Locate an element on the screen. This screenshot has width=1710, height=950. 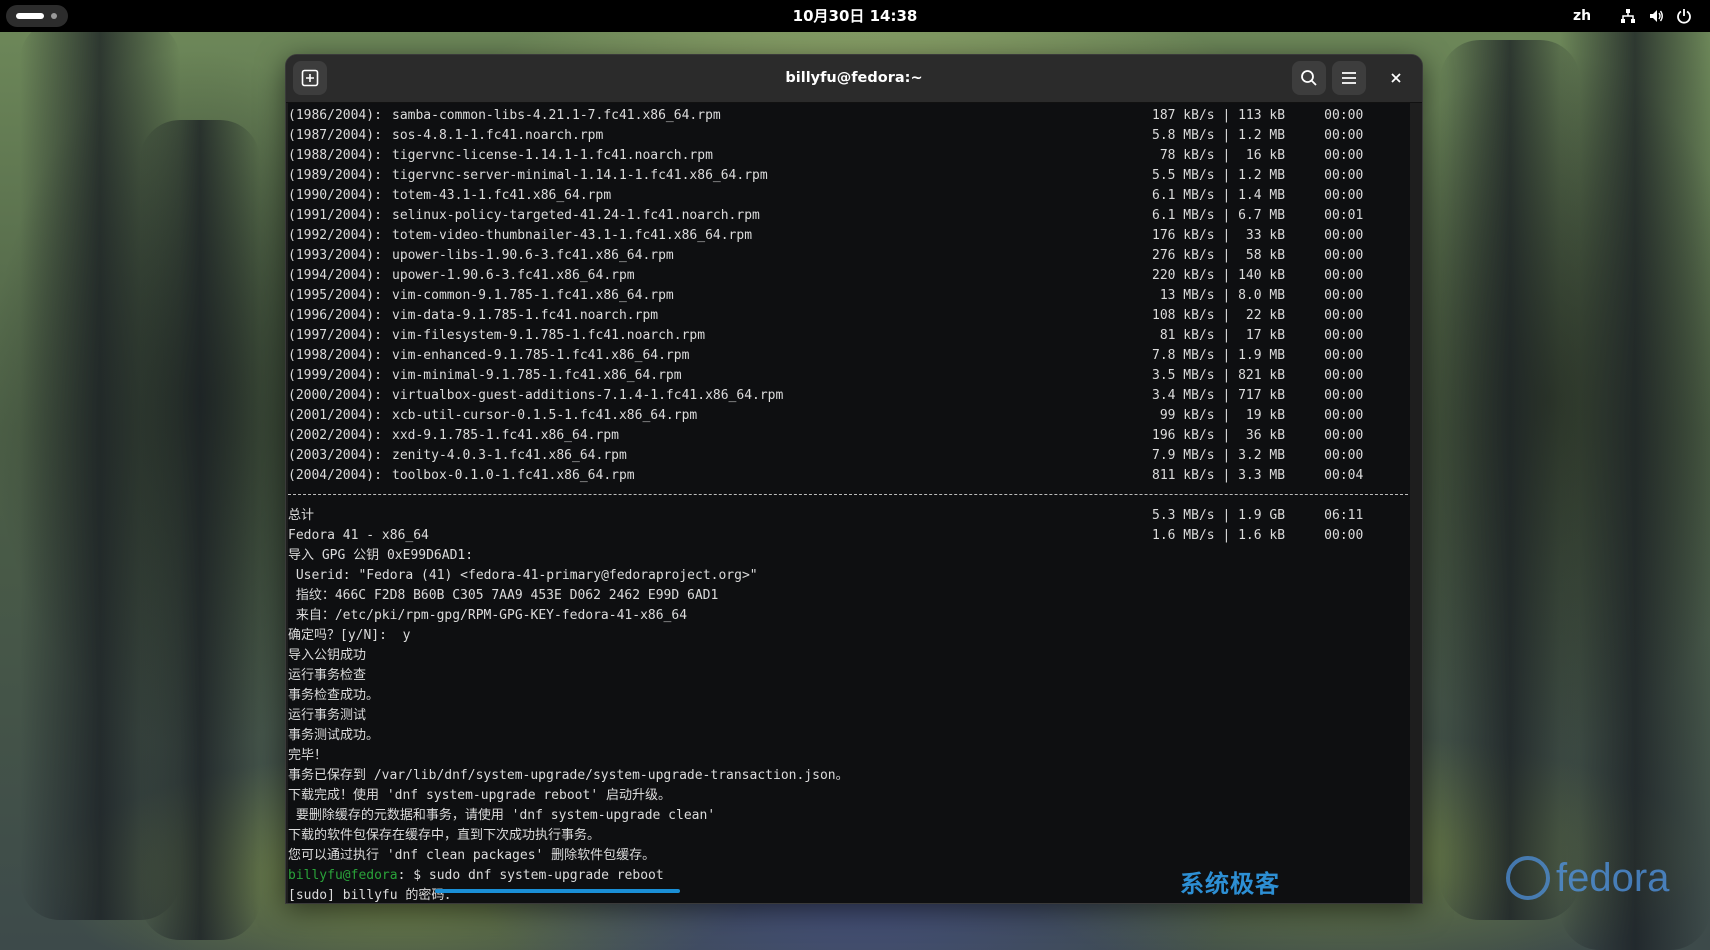
command-highlight-underline is located at coordinates (557, 891).